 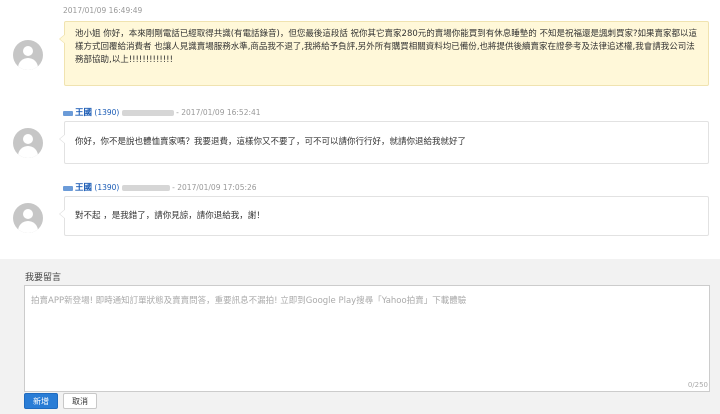 I want to click on message-timestamp: 2017/01/09 17:05:26, so click(x=217, y=187).